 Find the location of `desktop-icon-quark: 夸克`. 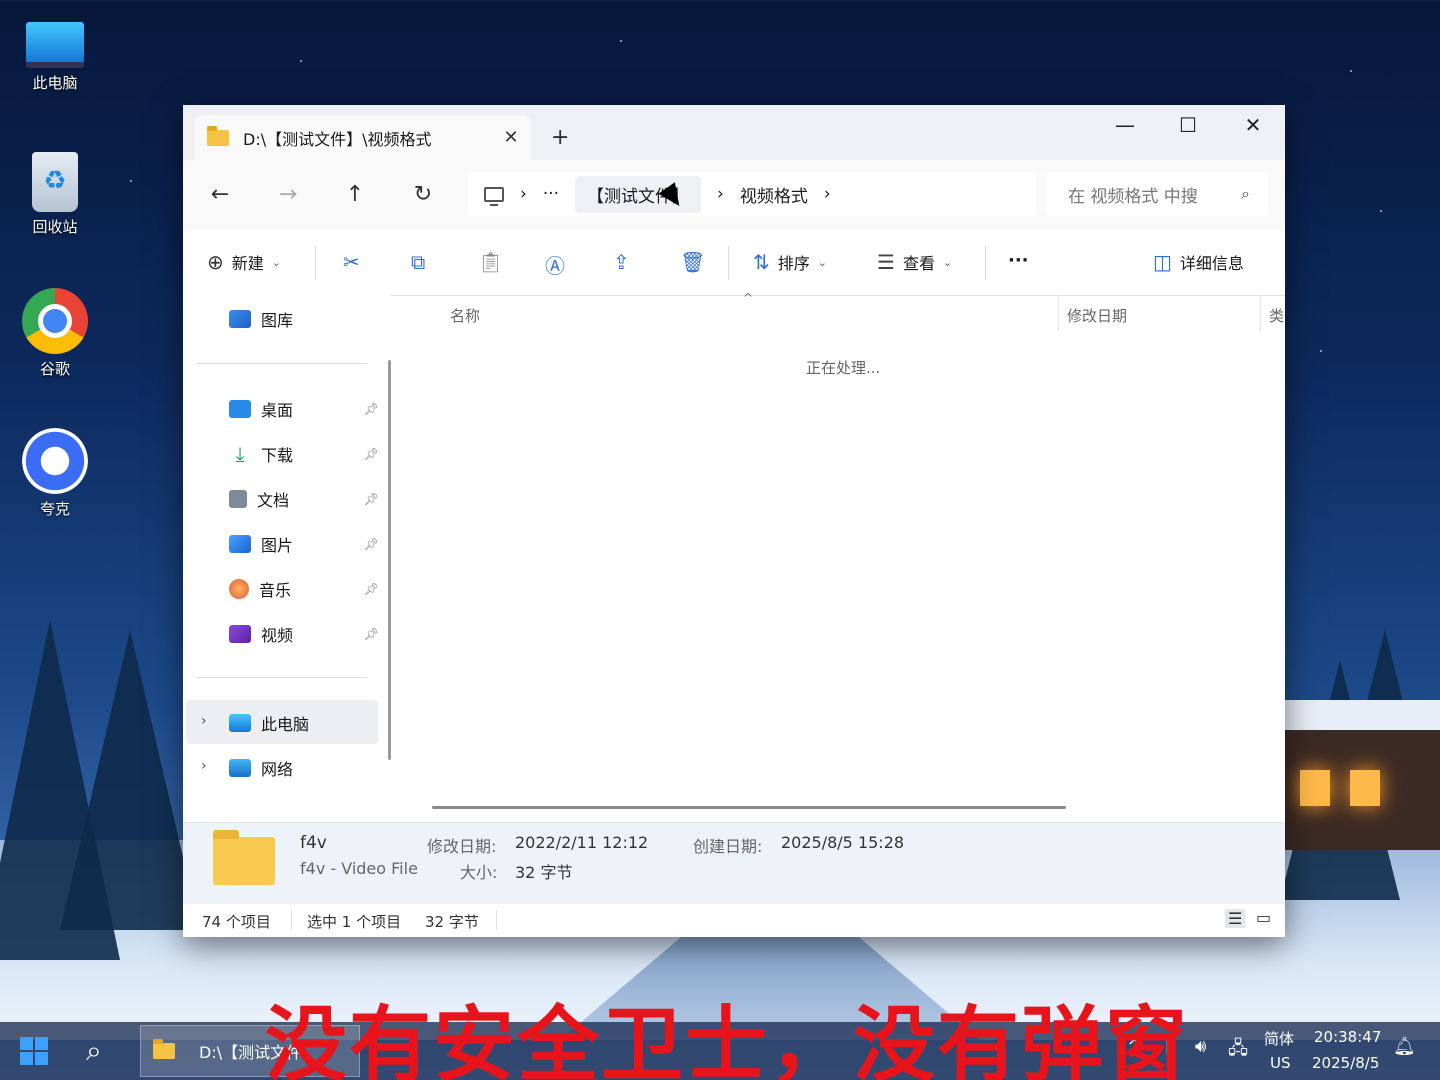

desktop-icon-quark: 夸克 is located at coordinates (55, 473).